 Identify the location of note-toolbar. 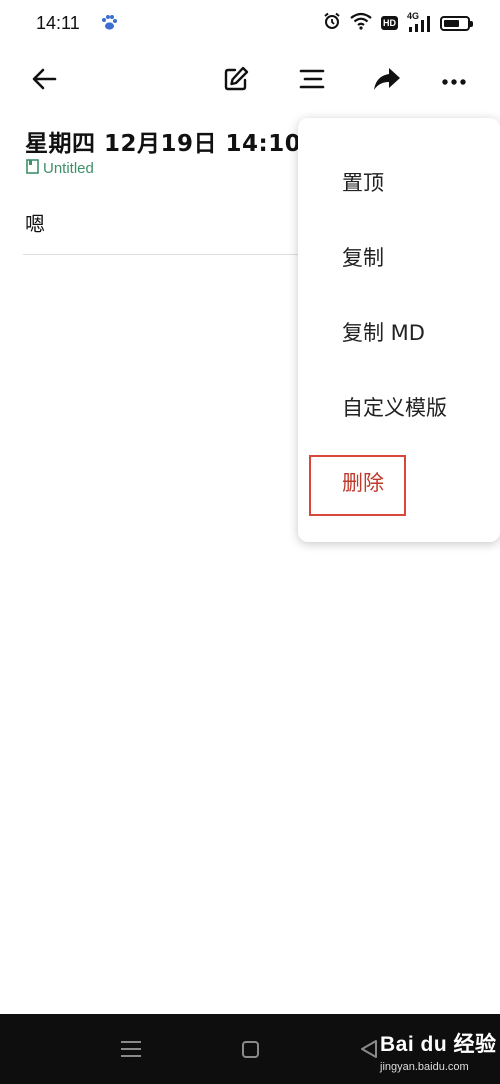
(250, 81).